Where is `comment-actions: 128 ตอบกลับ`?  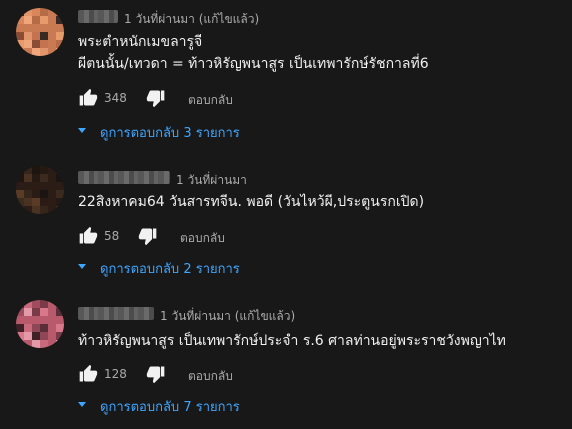 comment-actions: 128 ตอบกลับ is located at coordinates (318, 376).